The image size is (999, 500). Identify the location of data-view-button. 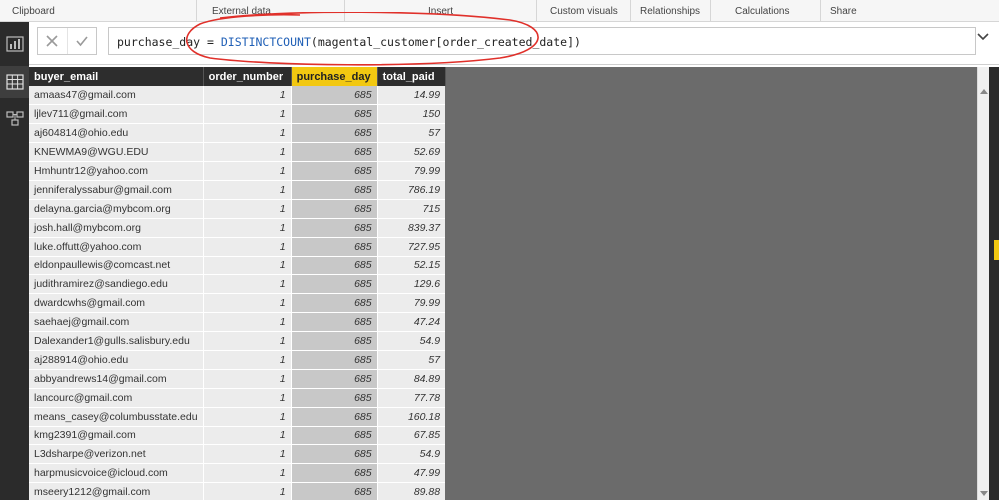
(14, 82).